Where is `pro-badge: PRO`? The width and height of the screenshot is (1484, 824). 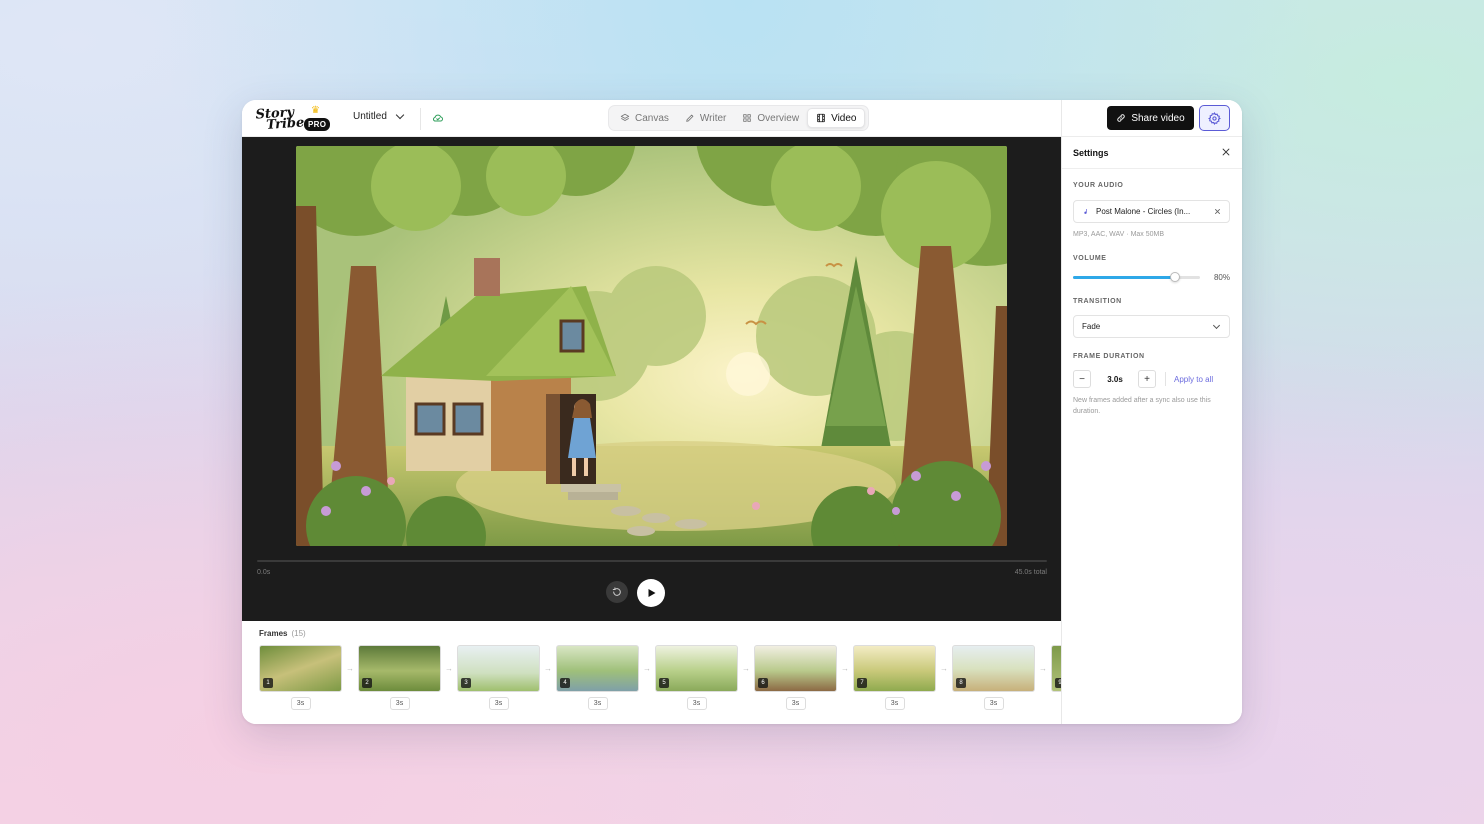
pro-badge: PRO is located at coordinates (317, 124).